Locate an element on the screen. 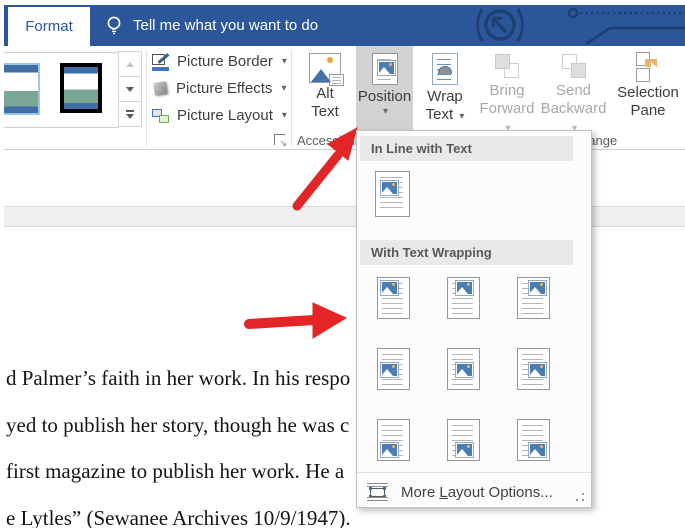 Image resolution: width=685 pixels, height=531 pixels. title-bar: Format Tell me what you want to do is located at coordinates (344, 25).